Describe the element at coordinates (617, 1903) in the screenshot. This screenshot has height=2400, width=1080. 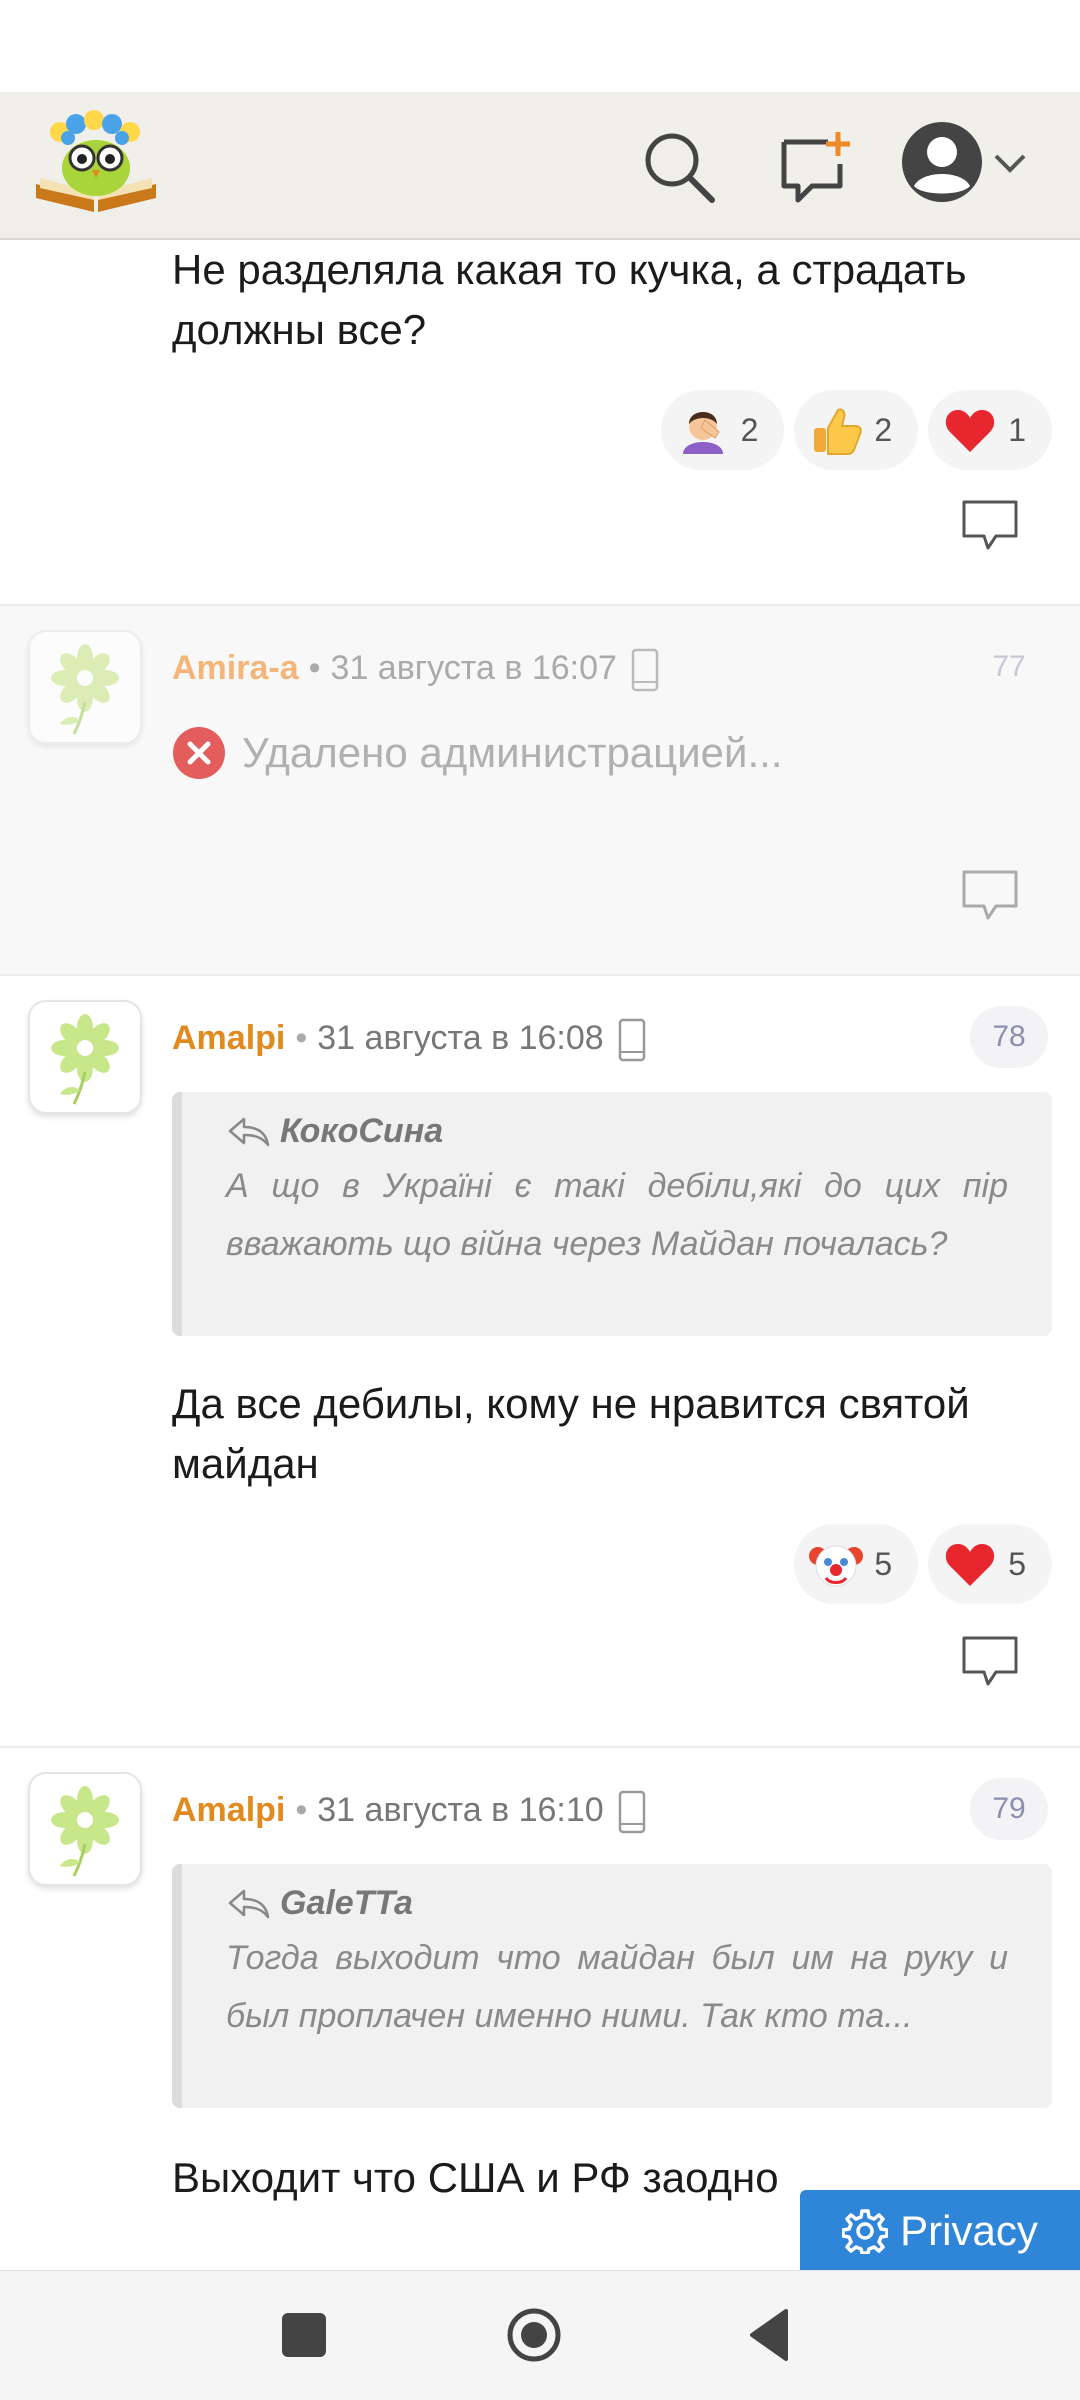
I see `quote-author: GaleTTa` at that location.